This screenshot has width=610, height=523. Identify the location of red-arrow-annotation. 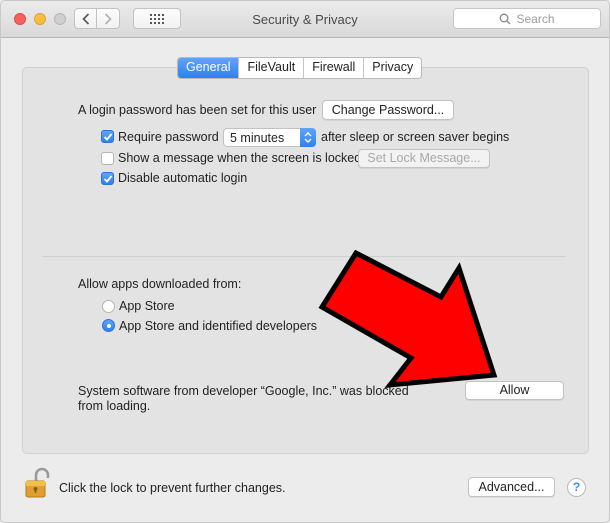
(408, 319).